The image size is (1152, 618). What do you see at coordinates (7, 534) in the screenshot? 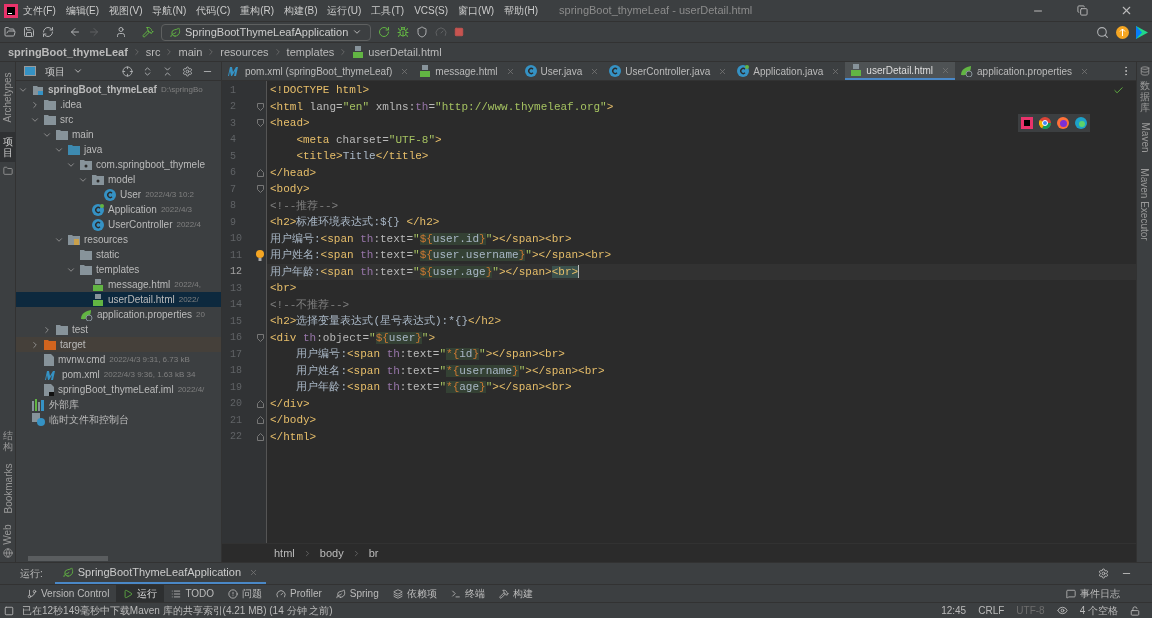
I see `tool-window-button: Web` at bounding box center [7, 534].